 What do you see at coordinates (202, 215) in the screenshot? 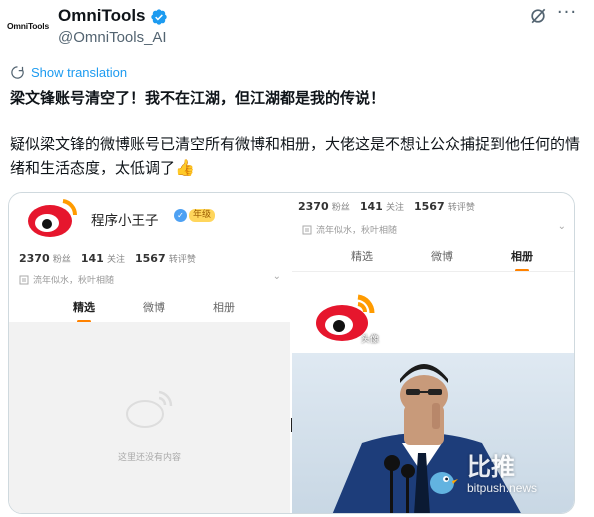
I see `weibo-year-badge: 年级` at bounding box center [202, 215].